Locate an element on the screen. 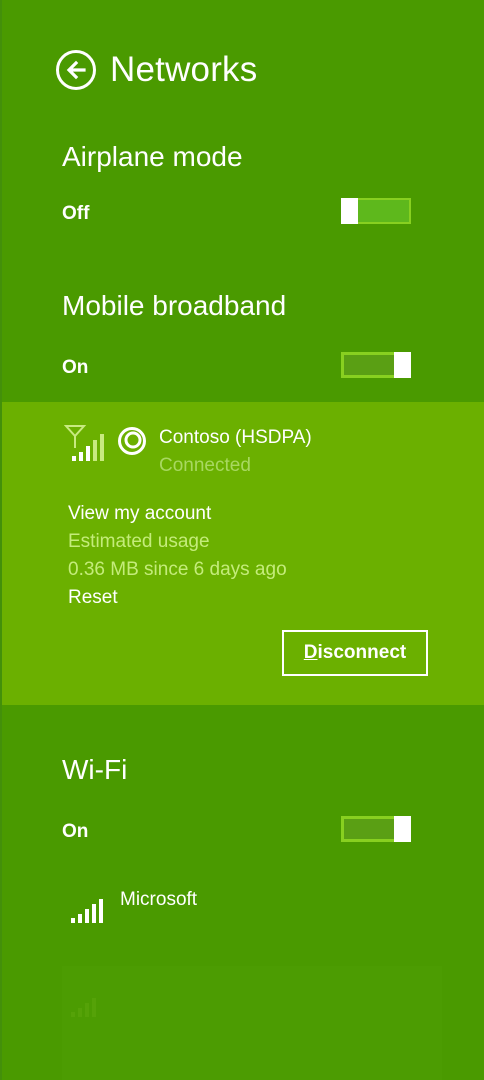 This screenshot has width=484, height=1080. faded-network-item is located at coordinates (252, 1023).